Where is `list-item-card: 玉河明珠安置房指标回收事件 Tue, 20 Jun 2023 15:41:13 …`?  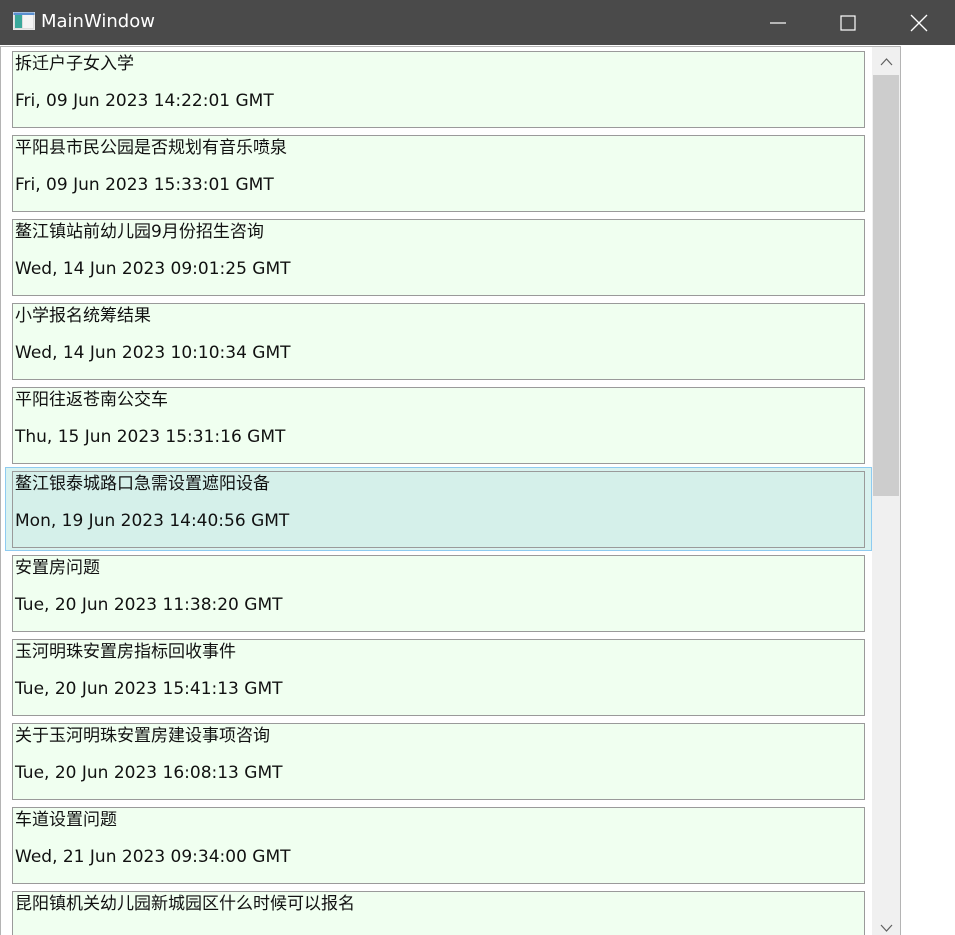
list-item-card: 玉河明珠安置房指标回收事件 Tue, 20 Jun 2023 15:41:13 … is located at coordinates (438, 677).